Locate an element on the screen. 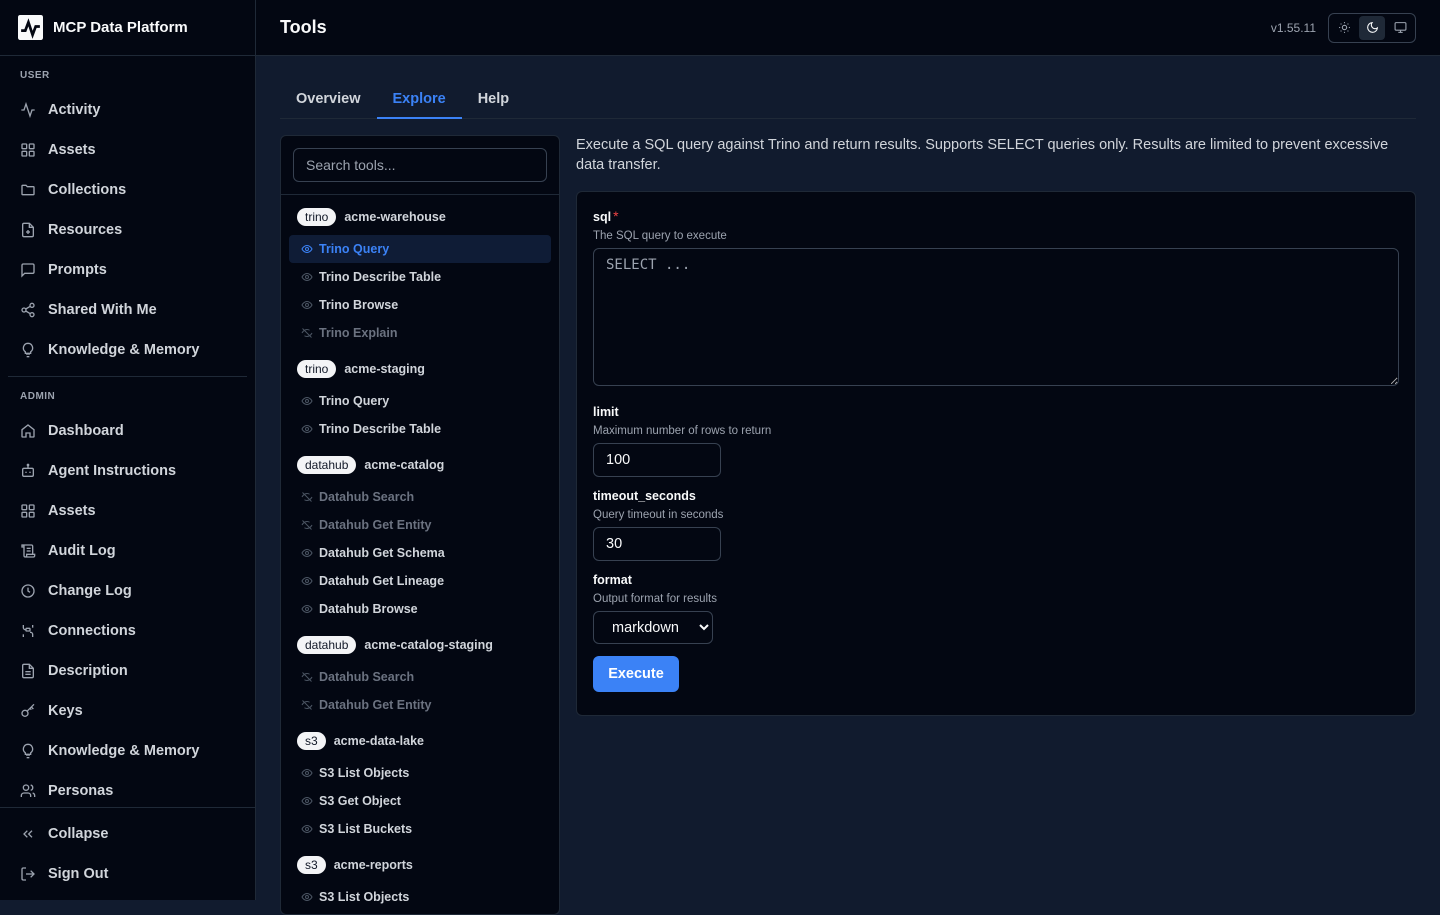 This screenshot has height=915, width=1440. moon-icon is located at coordinates (1372, 27).